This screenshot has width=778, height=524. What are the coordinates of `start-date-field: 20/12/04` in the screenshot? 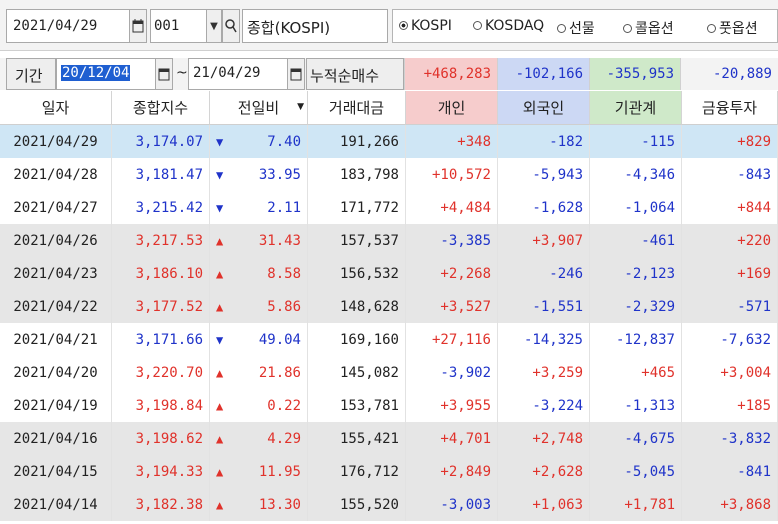 It's located at (106, 74).